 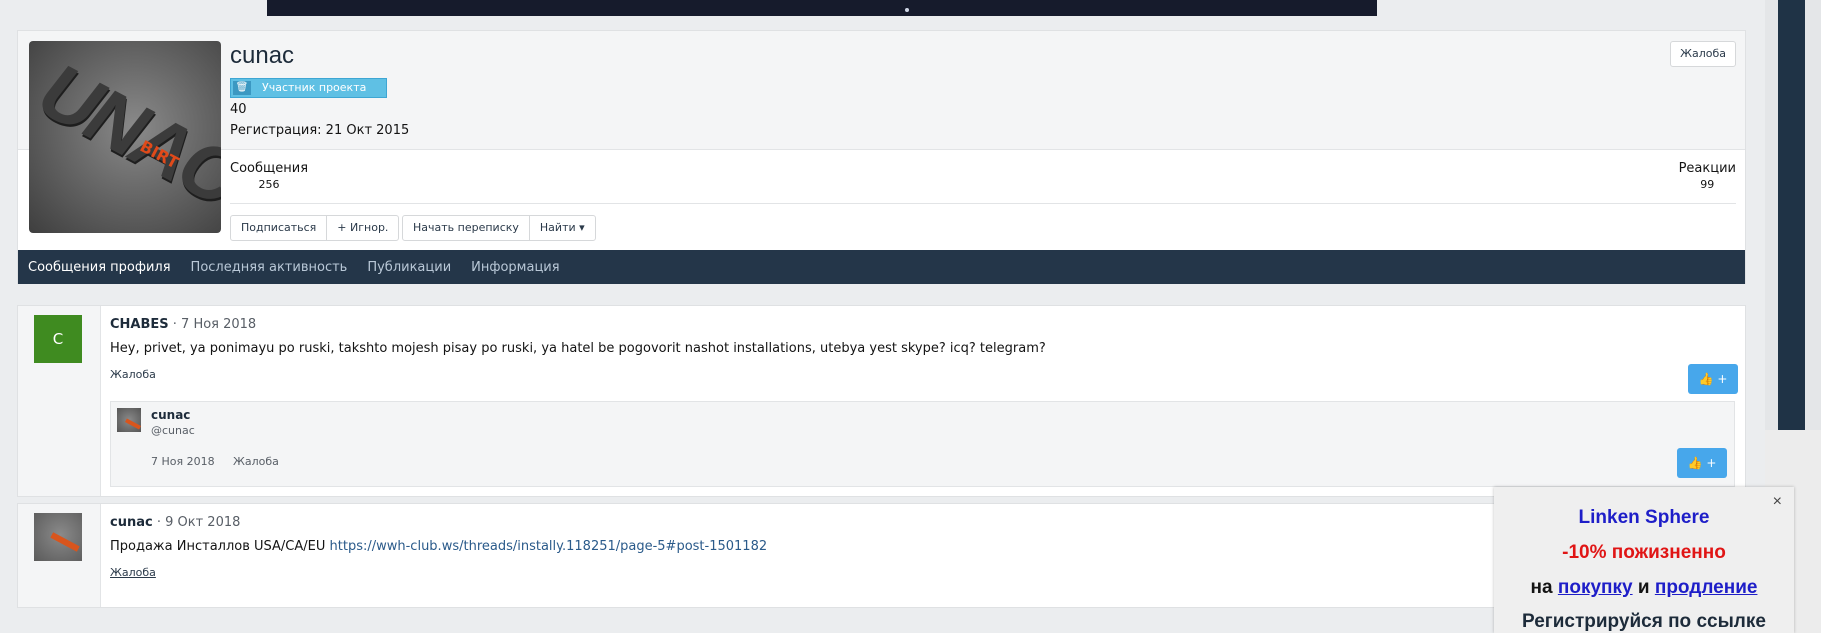 I want to click on comment-date: 7 Ноя 2018, so click(x=183, y=461).